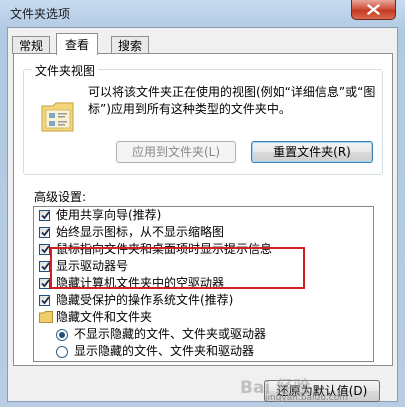  Describe the element at coordinates (177, 268) in the screenshot. I see `hidden-files-highlight` at that location.